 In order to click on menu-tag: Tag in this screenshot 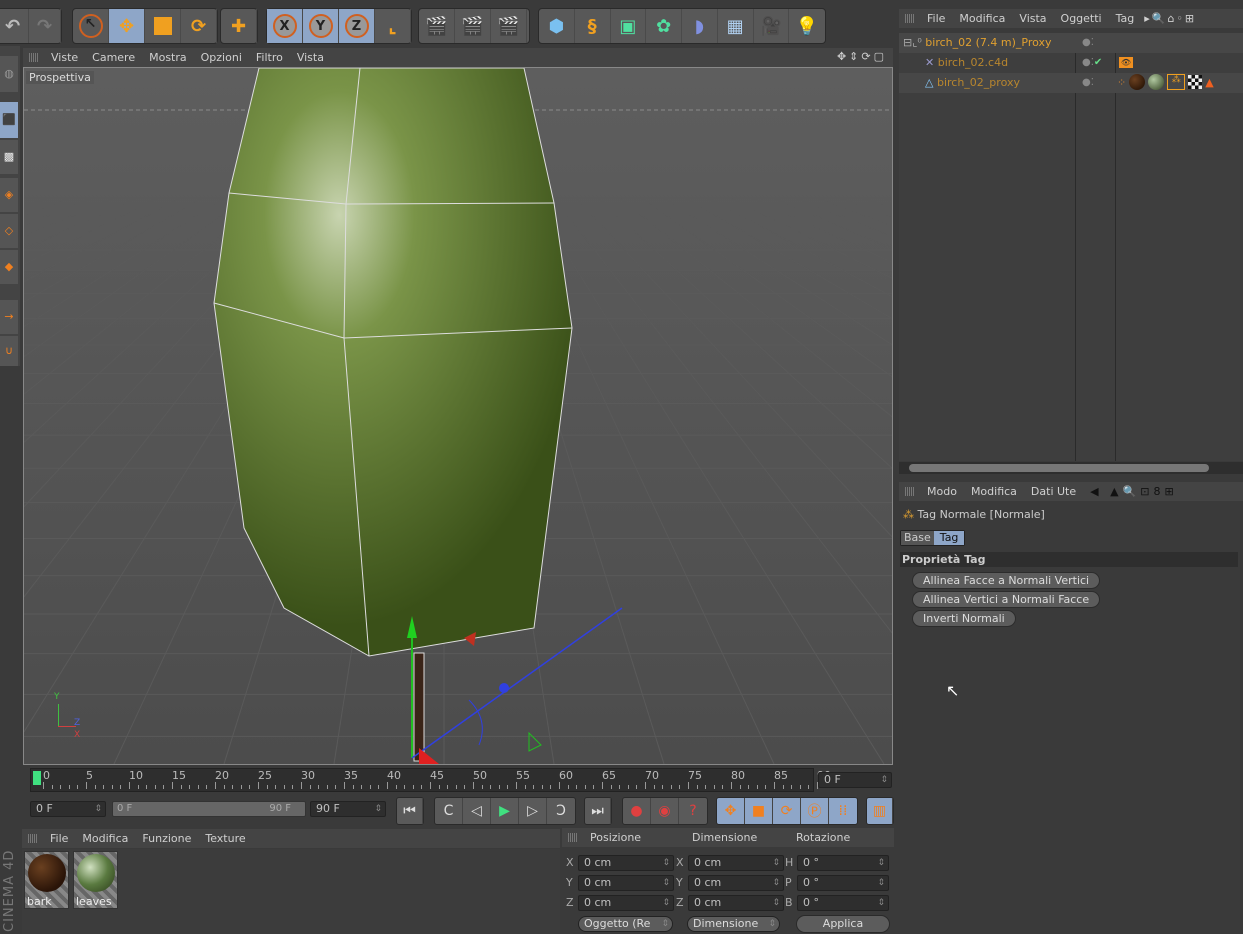, I will do `click(1125, 18)`.